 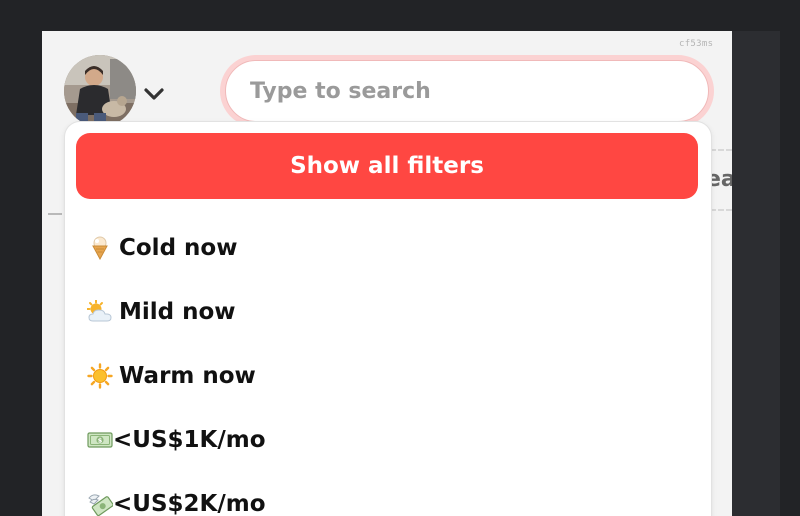 What do you see at coordinates (696, 44) in the screenshot?
I see `timing-label: cf53ms` at bounding box center [696, 44].